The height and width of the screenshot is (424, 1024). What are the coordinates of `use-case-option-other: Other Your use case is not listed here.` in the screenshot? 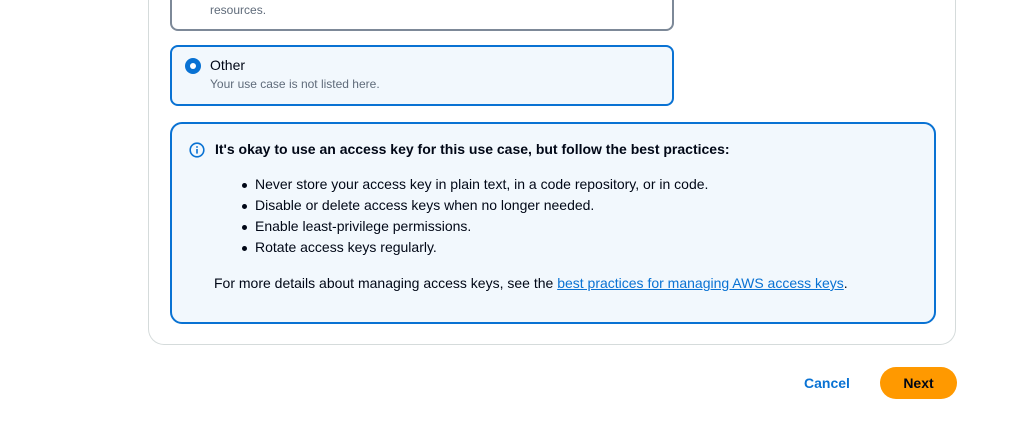 It's located at (422, 75).